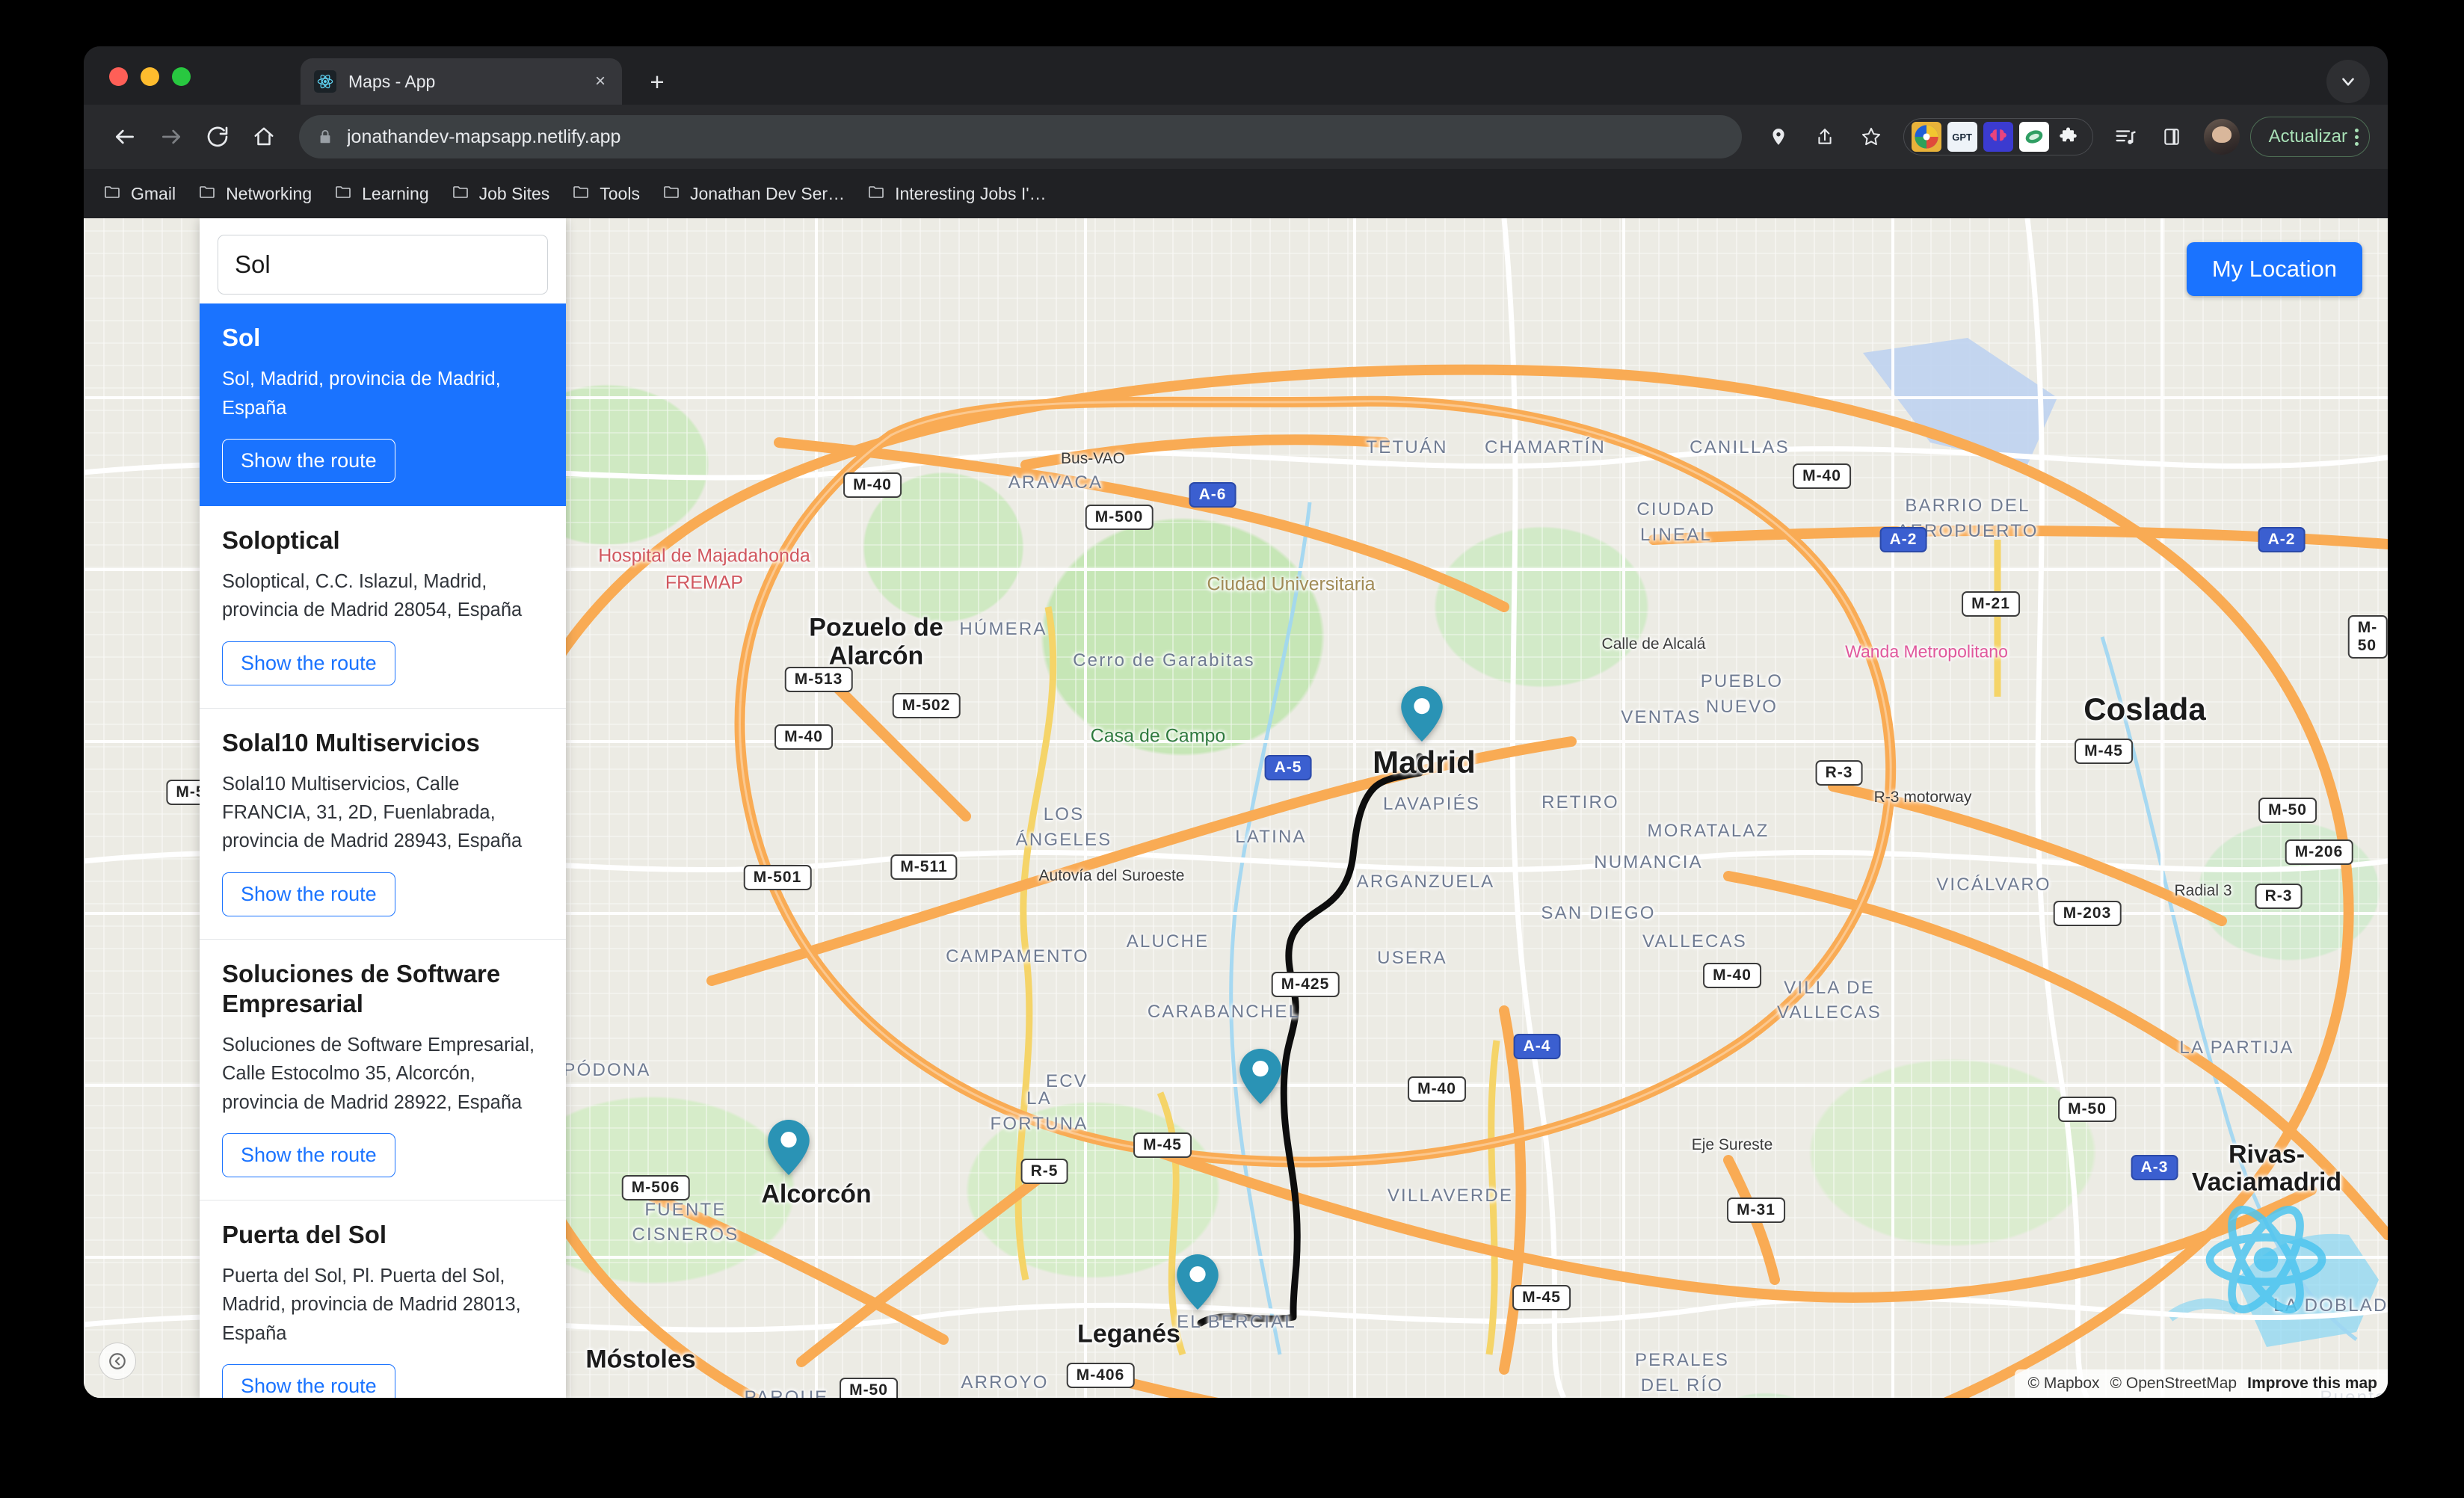 Image resolution: width=2464 pixels, height=1498 pixels. Describe the element at coordinates (1778, 136) in the screenshot. I see `location-pin-icon` at that location.